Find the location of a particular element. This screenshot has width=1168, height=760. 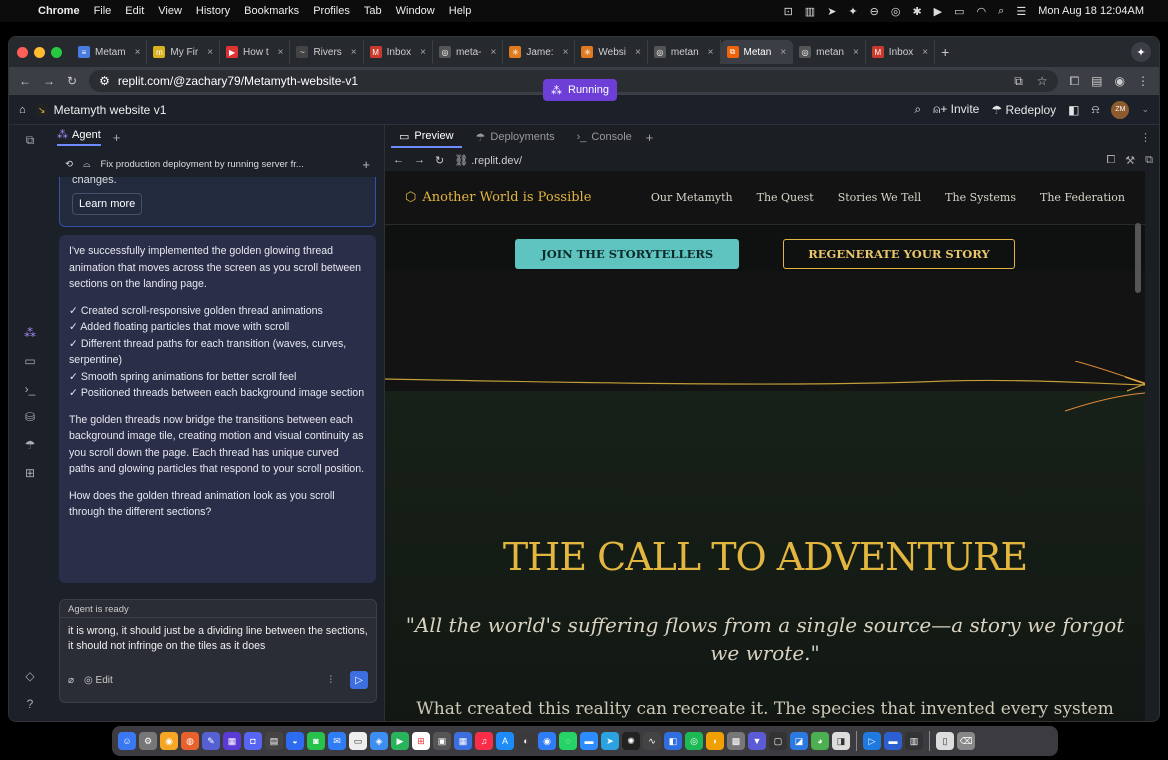

app-icon: ▣ is located at coordinates (442, 741).